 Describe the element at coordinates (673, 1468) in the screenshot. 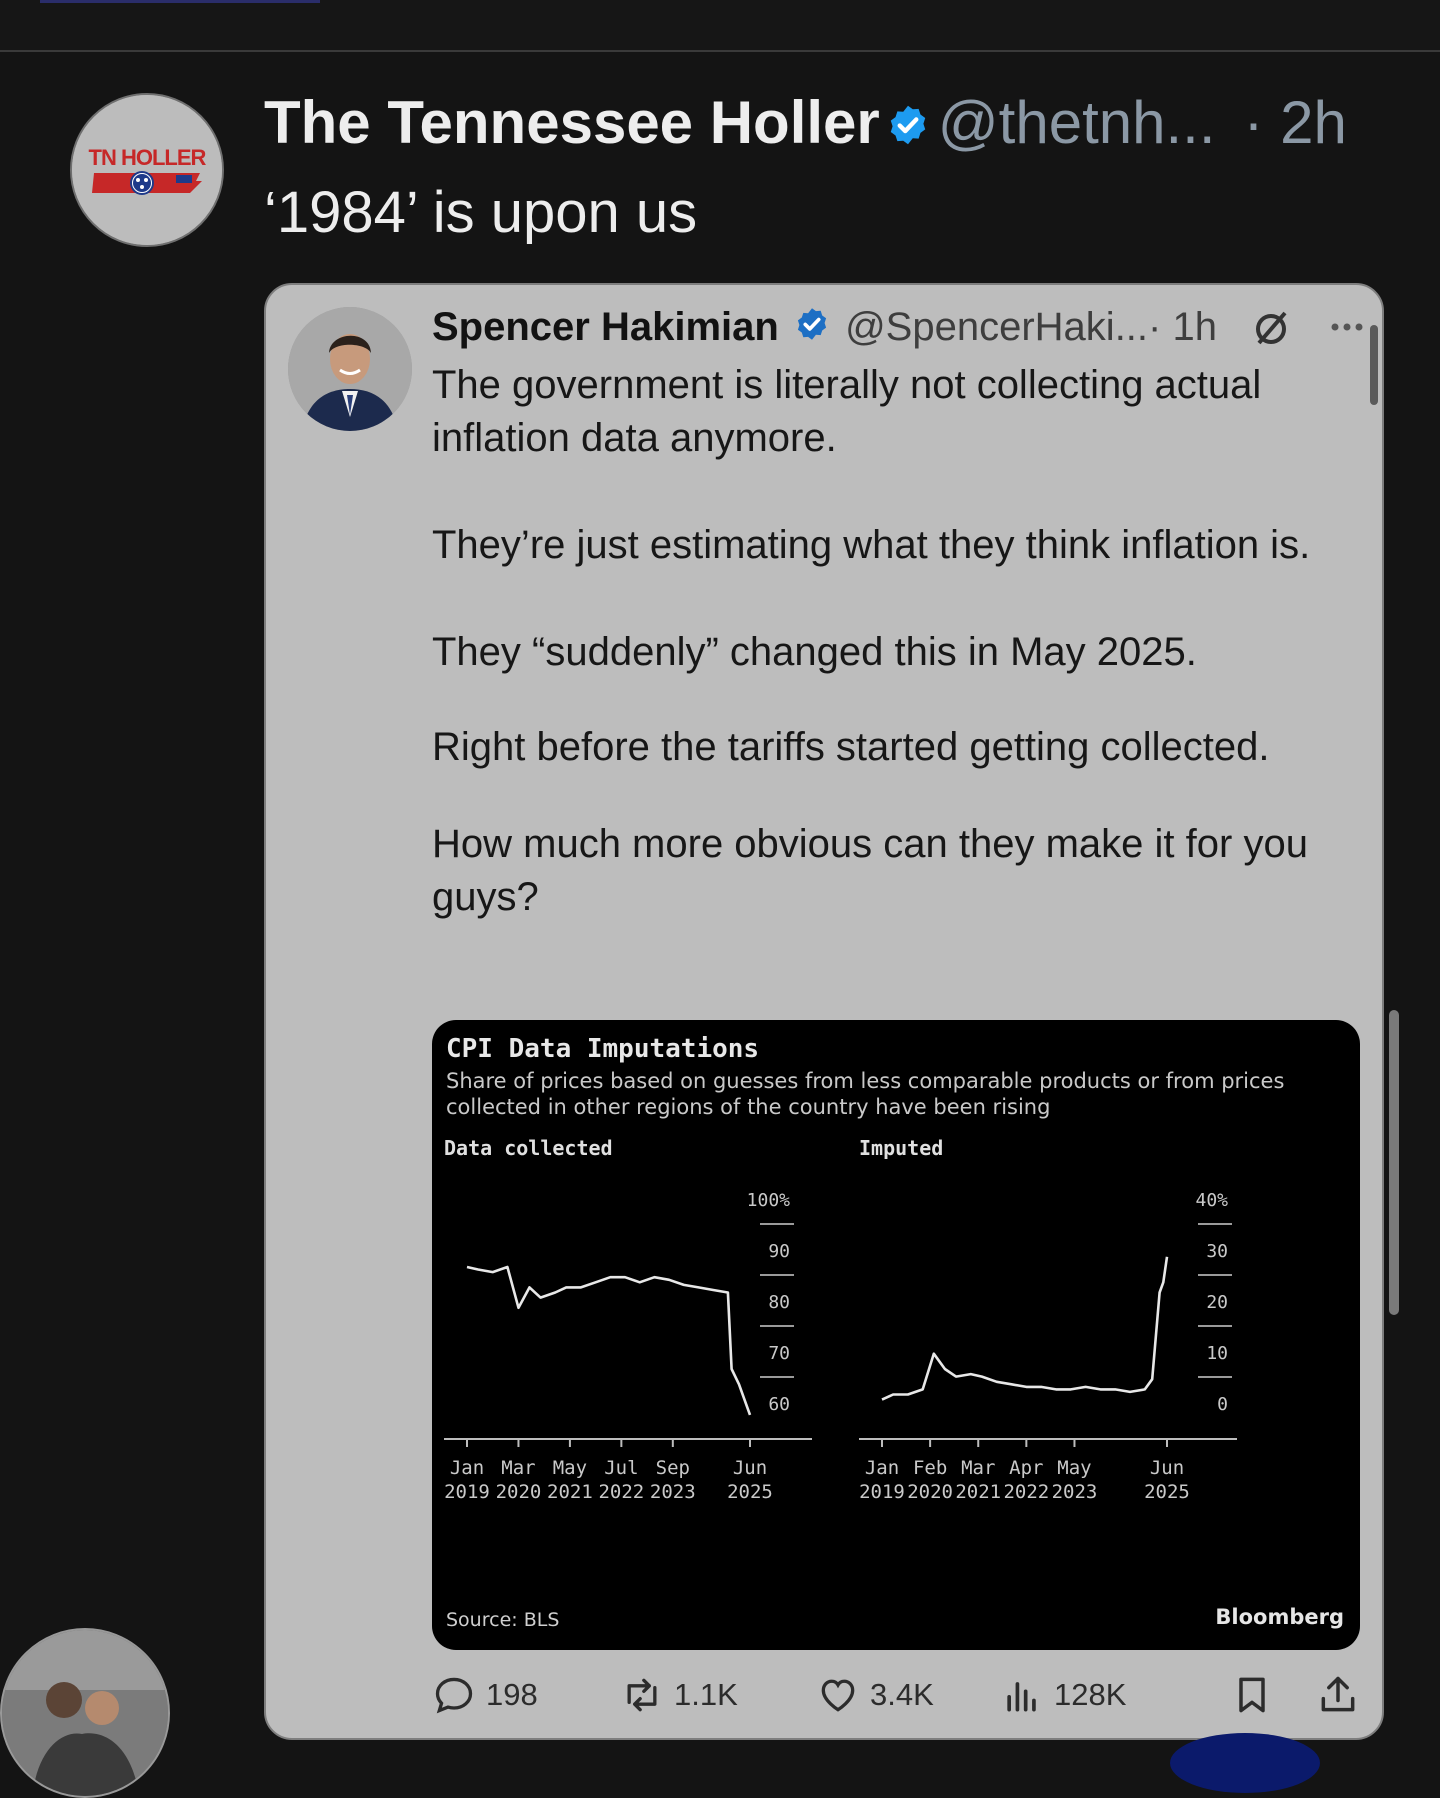

I see `x-tick-label: Sep` at that location.